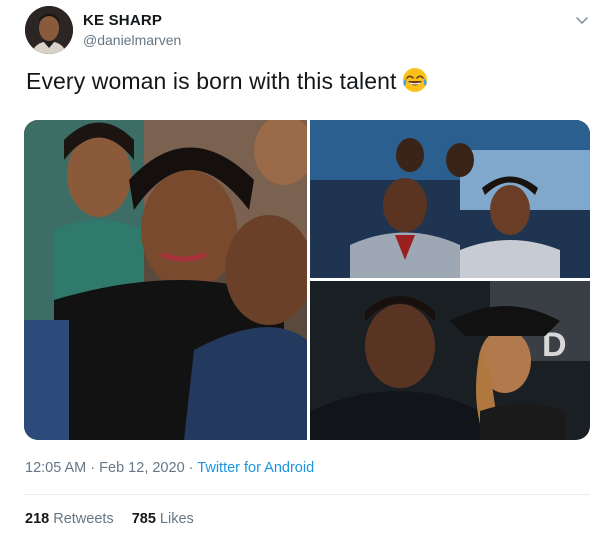  I want to click on avatar, so click(49, 30).